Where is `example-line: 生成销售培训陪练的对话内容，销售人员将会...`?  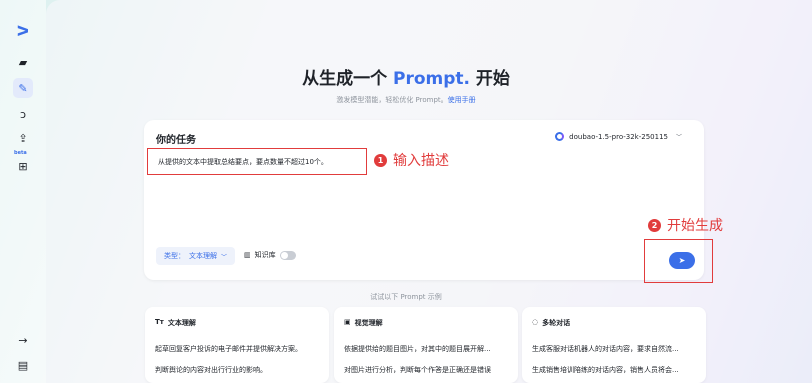
example-line: 生成销售培训陪练的对话内容，销售人员将会... is located at coordinates (605, 370).